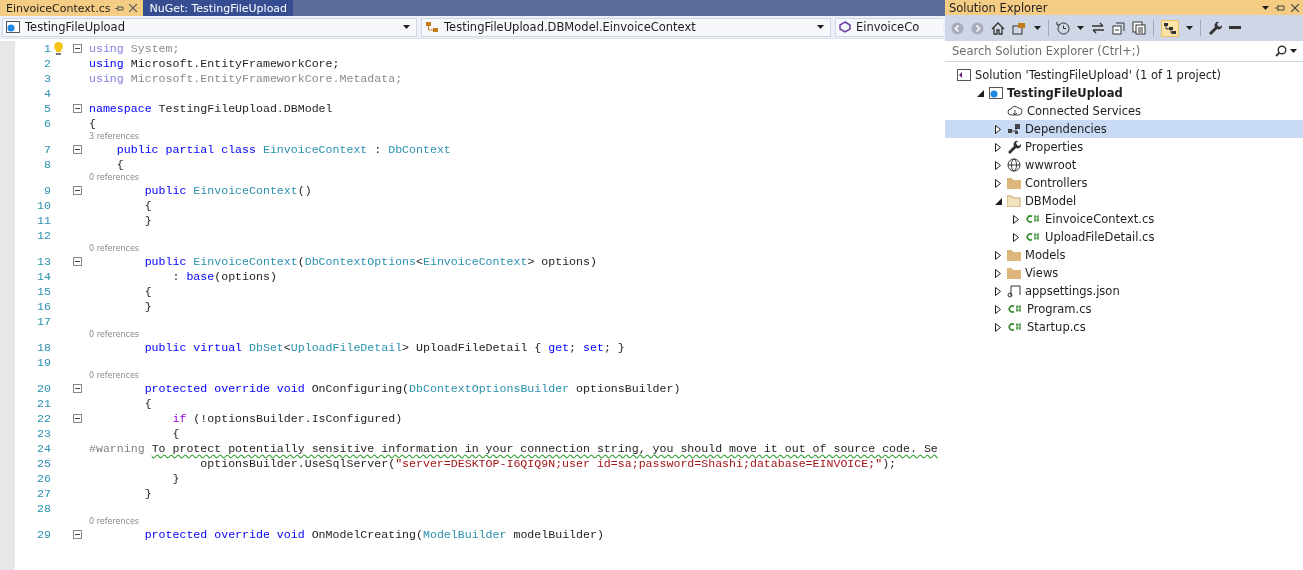  I want to click on tree-item: UploadFileDetail.cs, so click(1124, 237).